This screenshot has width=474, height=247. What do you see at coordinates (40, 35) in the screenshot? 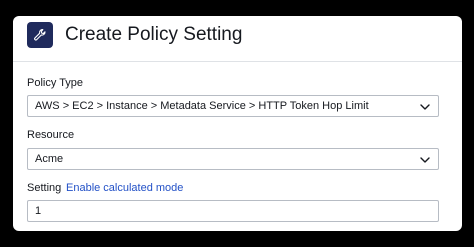
I see `wrench-icon` at bounding box center [40, 35].